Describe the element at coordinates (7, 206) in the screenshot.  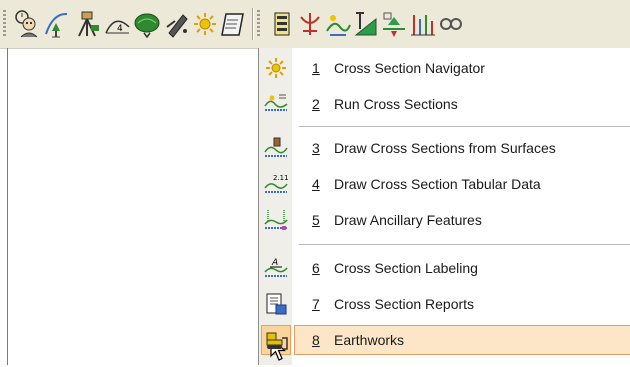
I see `drawing-pane-border` at that location.